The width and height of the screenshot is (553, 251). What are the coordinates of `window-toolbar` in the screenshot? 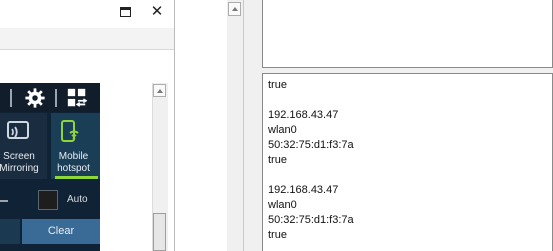 It's located at (87, 38).